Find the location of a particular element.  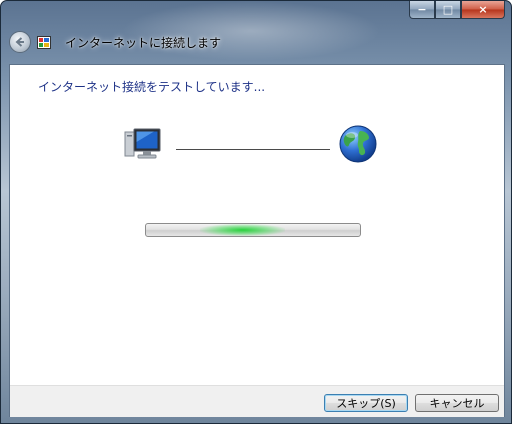

minimize-button: − is located at coordinates (422, 10).